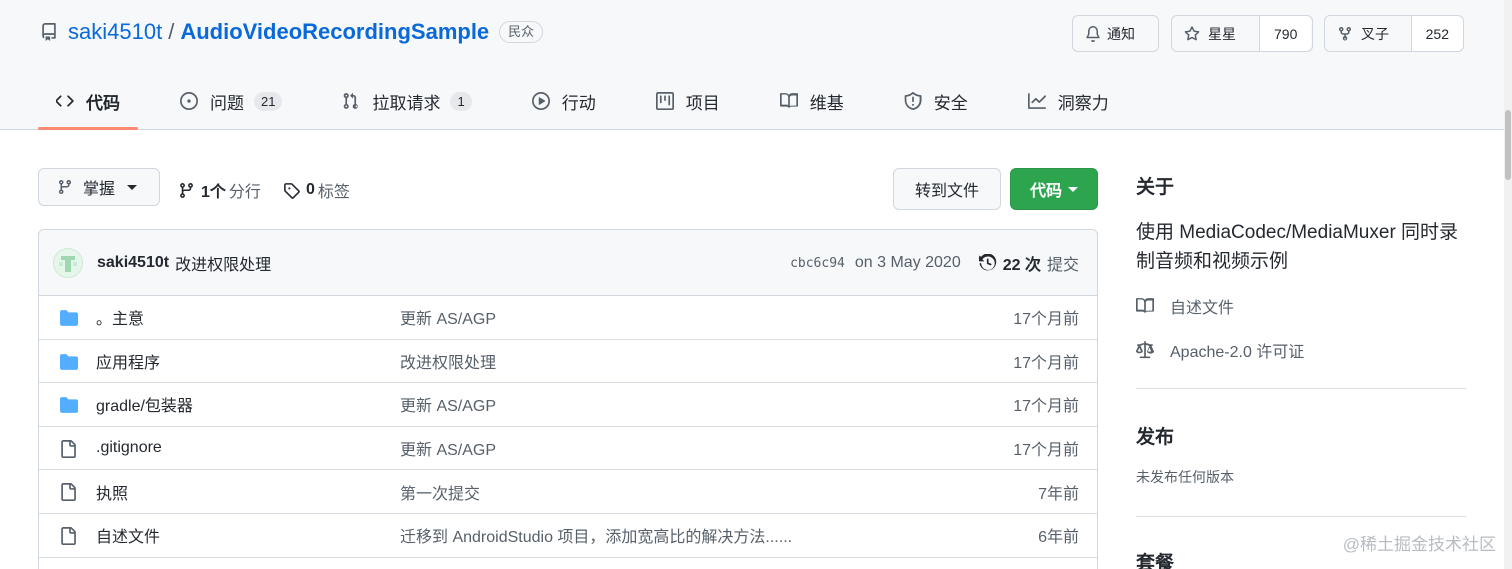  What do you see at coordinates (1285, 33) in the screenshot?
I see `star-count: 790` at bounding box center [1285, 33].